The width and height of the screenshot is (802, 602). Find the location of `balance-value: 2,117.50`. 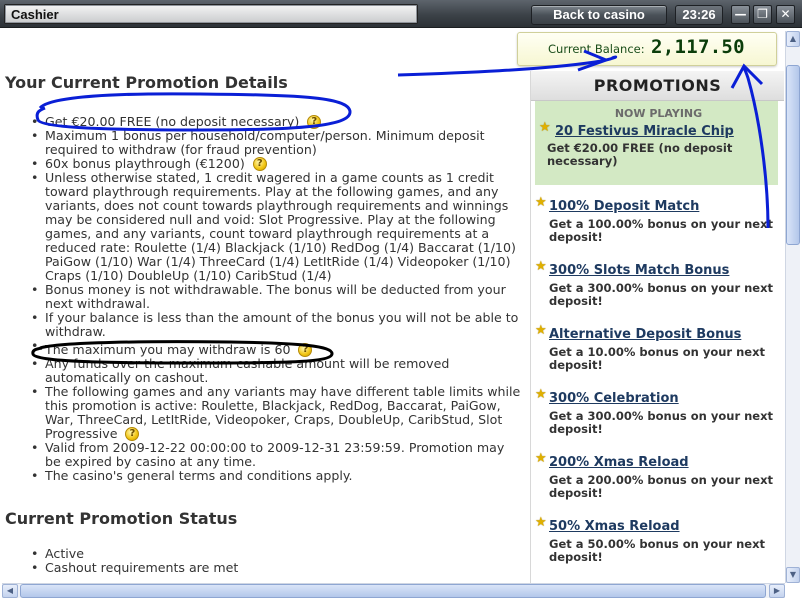

balance-value: 2,117.50 is located at coordinates (698, 47).